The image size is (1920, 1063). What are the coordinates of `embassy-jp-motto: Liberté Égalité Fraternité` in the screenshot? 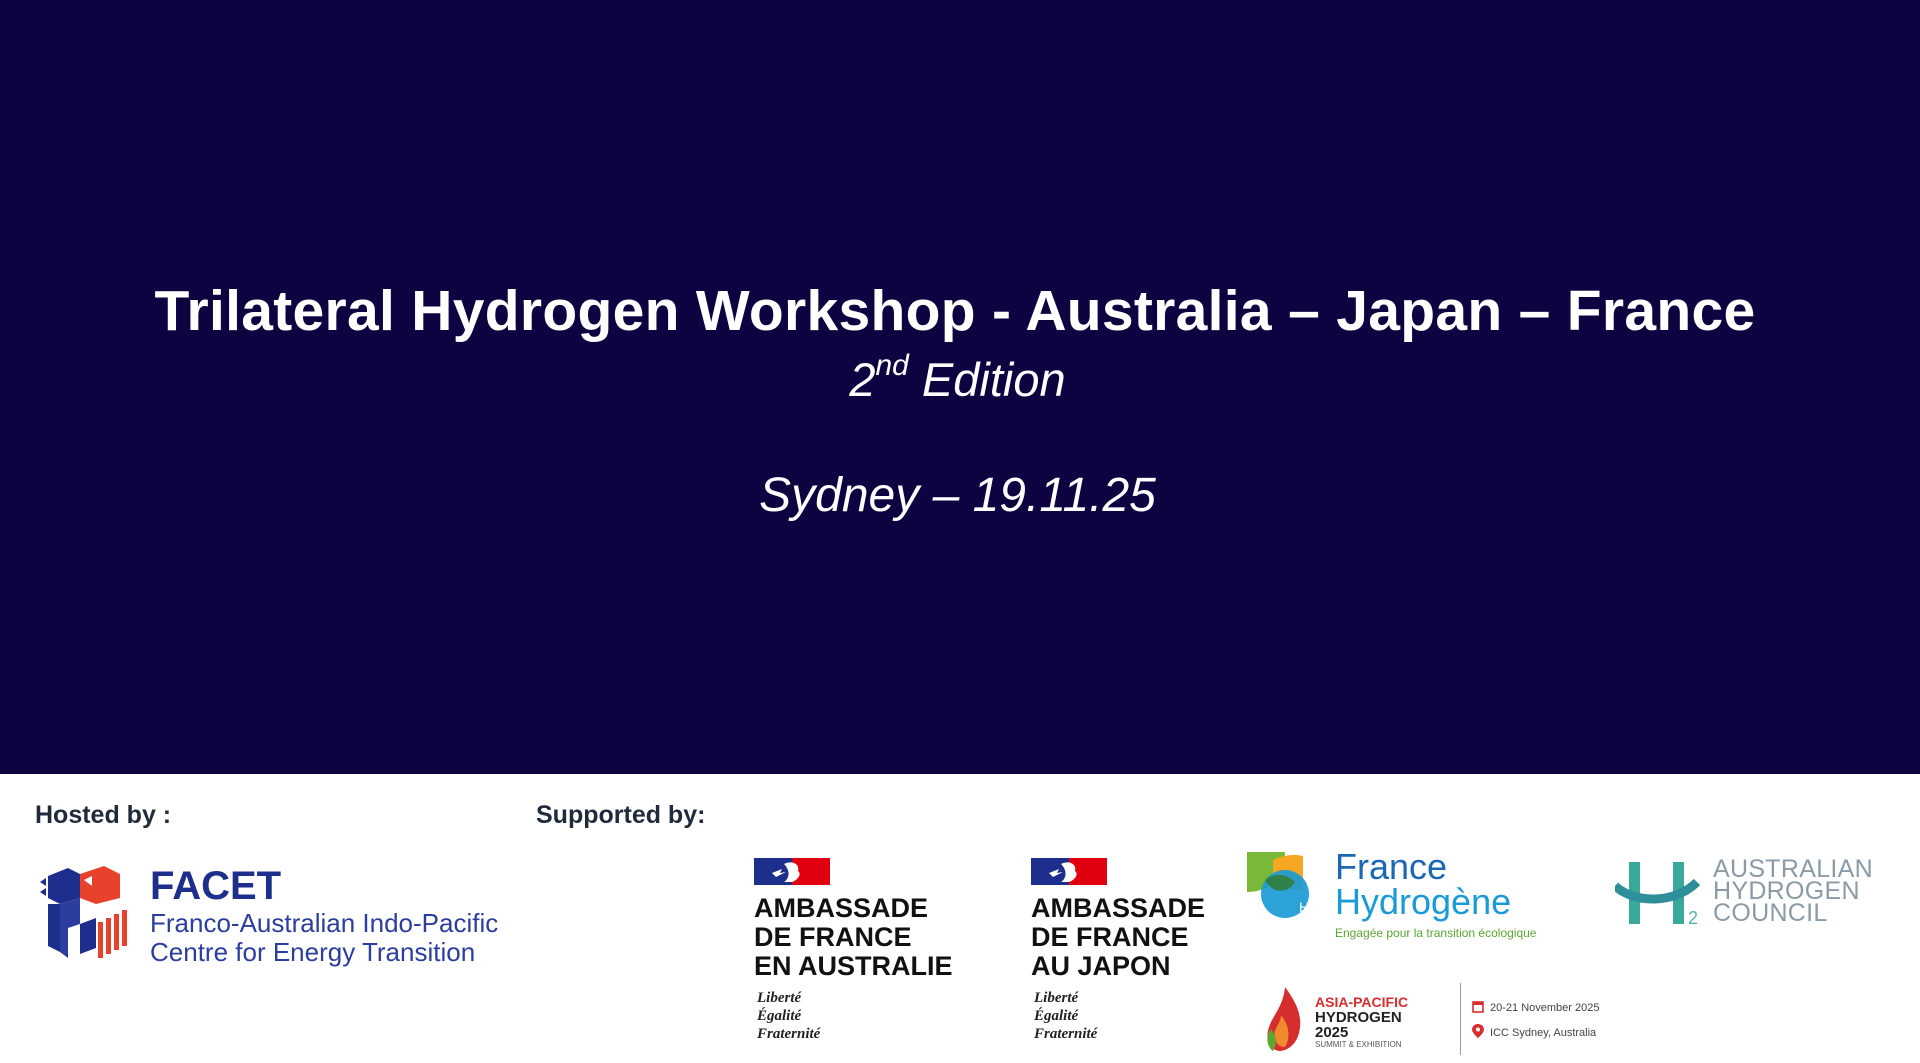 It's located at (1065, 1016).